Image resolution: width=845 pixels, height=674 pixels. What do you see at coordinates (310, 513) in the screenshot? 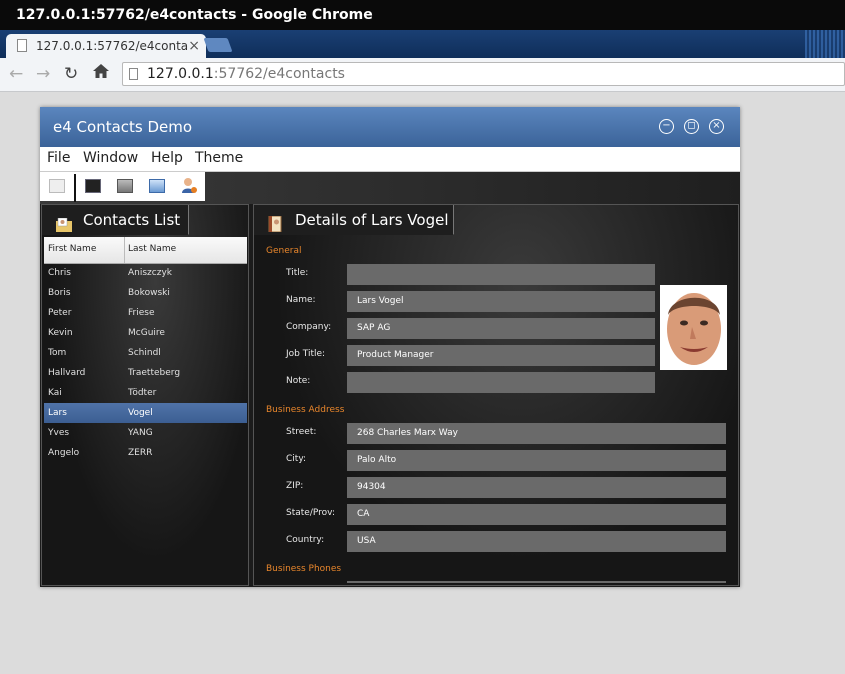
I see `label-state: State/Prov:` at bounding box center [310, 513].